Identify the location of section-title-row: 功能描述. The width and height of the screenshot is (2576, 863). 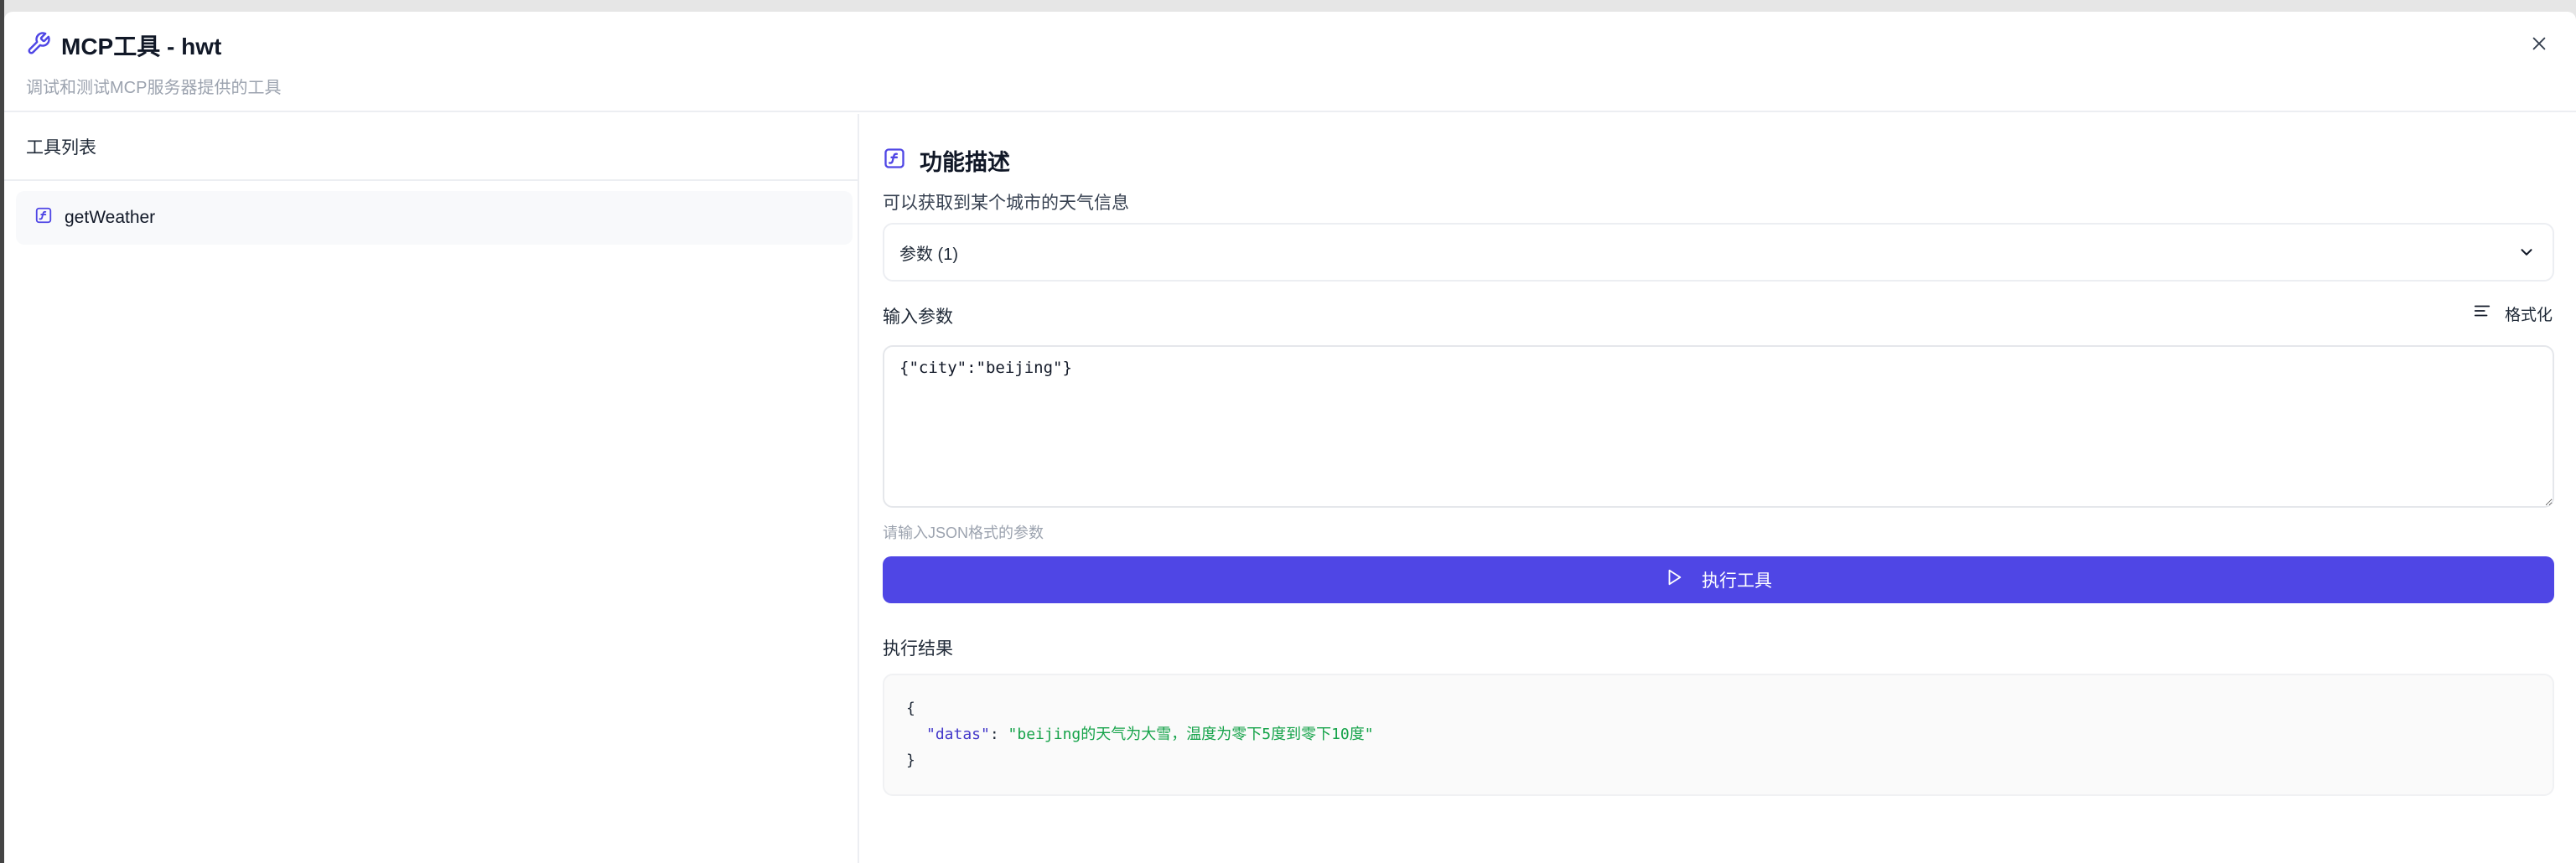
(946, 160).